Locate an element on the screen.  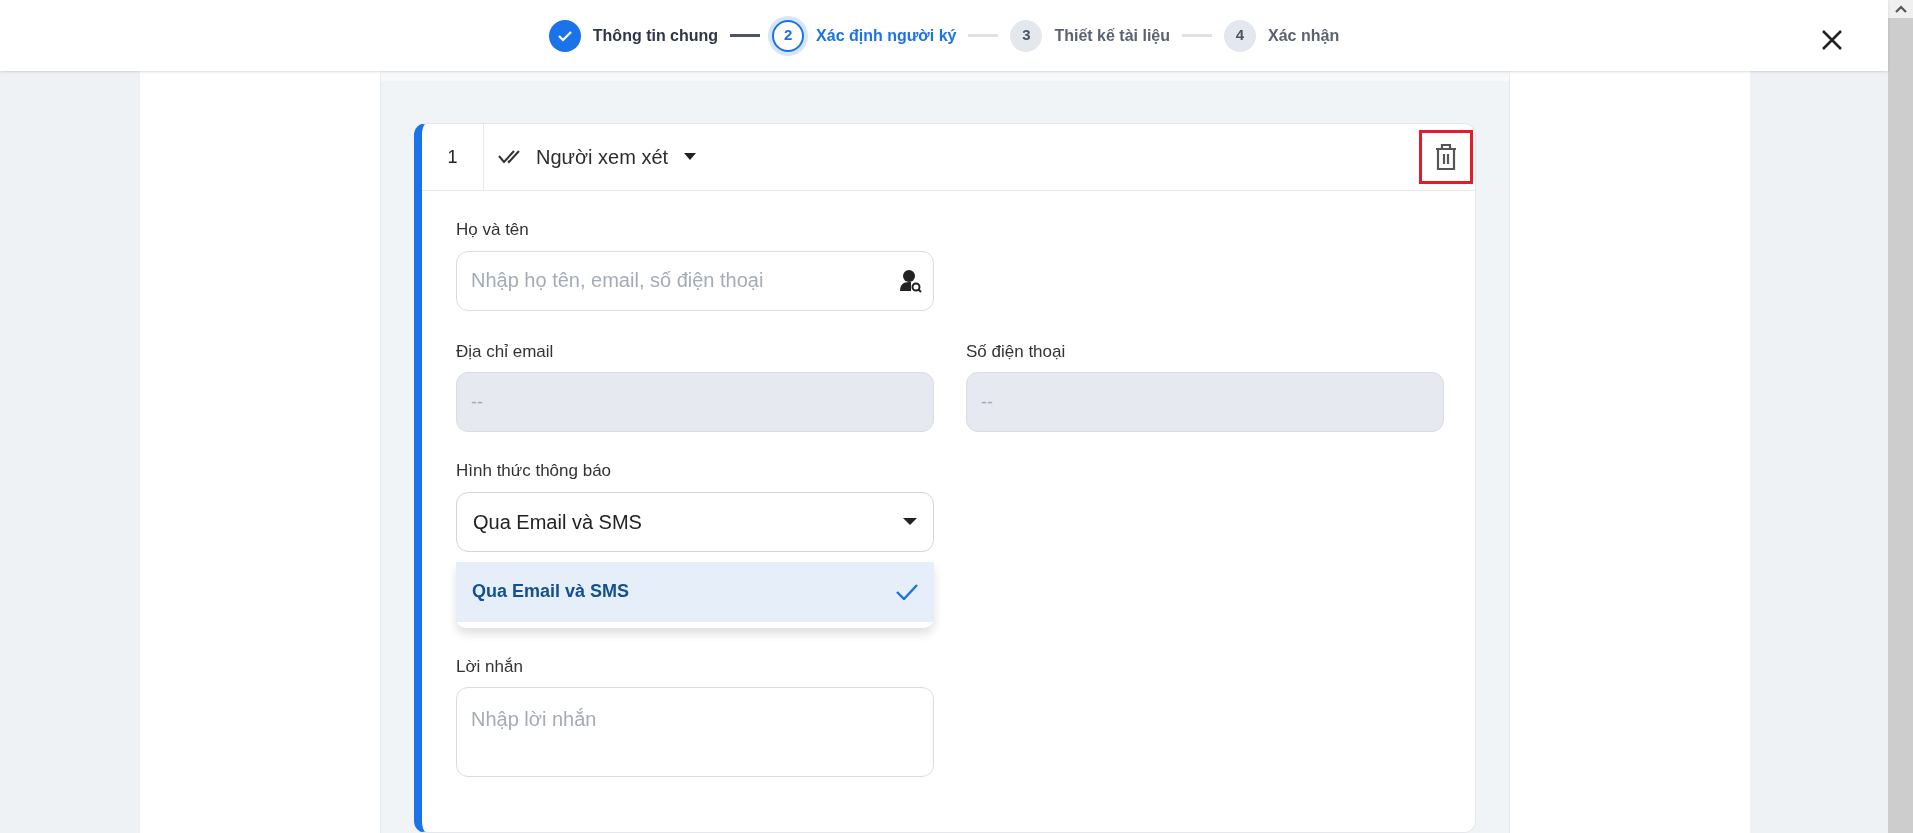
delete-button is located at coordinates (1446, 157).